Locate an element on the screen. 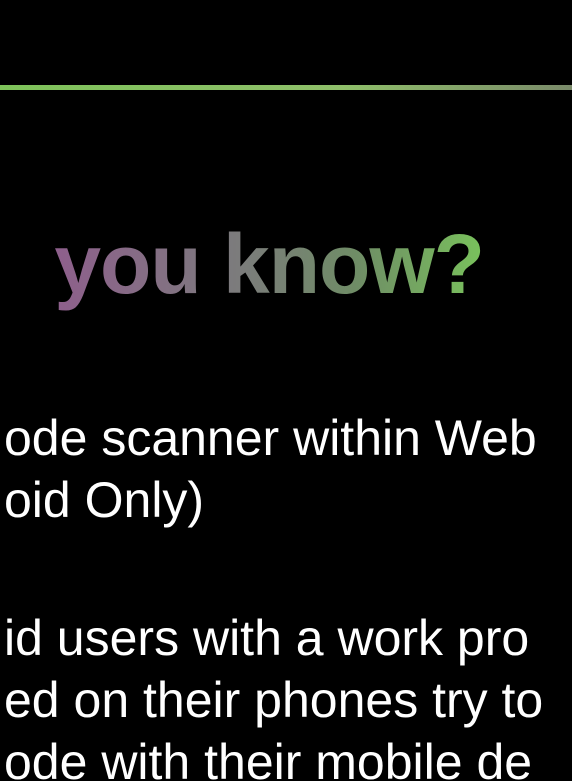 The image size is (572, 781). slide-headline: you know? is located at coordinates (269, 264).